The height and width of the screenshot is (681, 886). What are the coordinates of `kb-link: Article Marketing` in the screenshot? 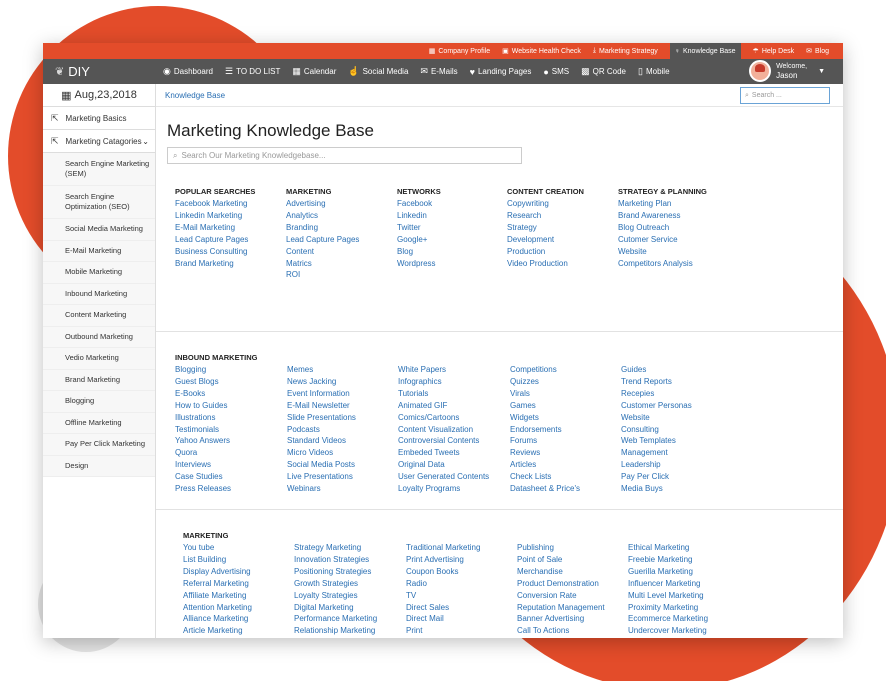 It's located at (225, 631).